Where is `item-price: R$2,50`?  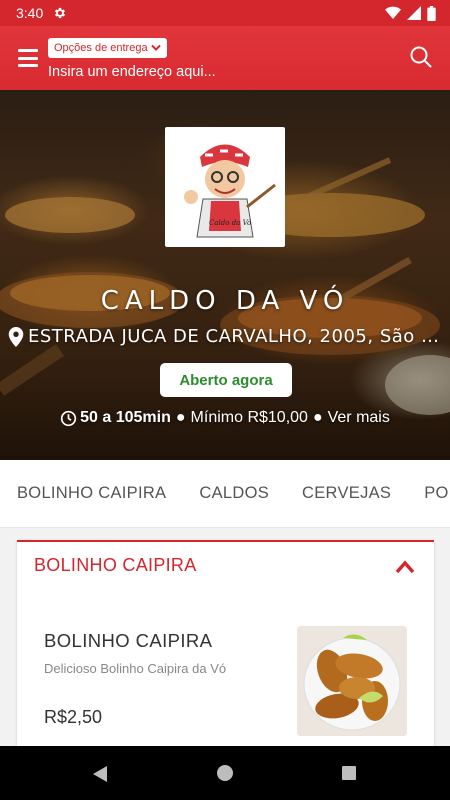
item-price: R$2,50 is located at coordinates (73, 717).